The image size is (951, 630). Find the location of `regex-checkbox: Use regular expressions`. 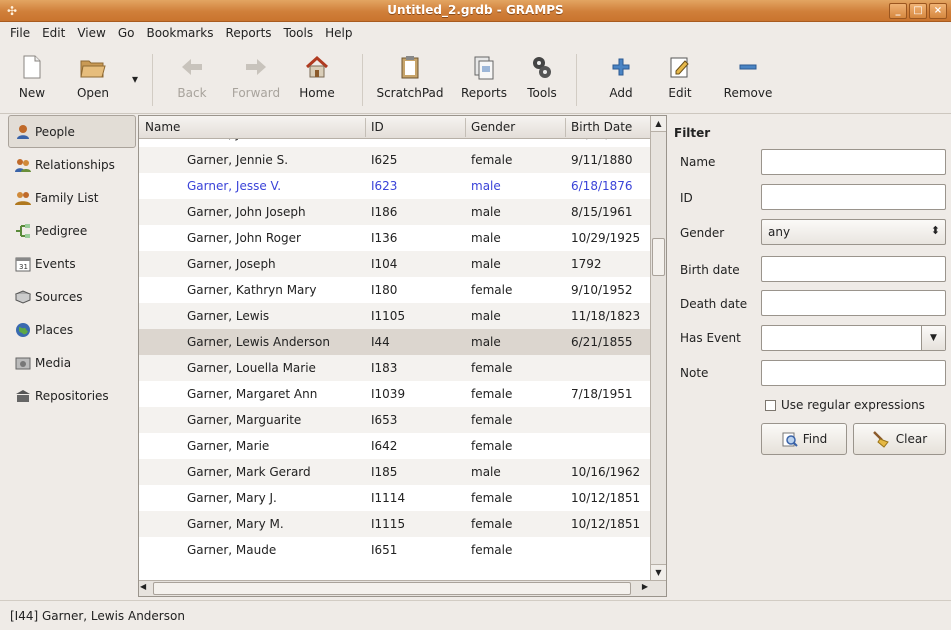

regex-checkbox: Use regular expressions is located at coordinates (845, 405).